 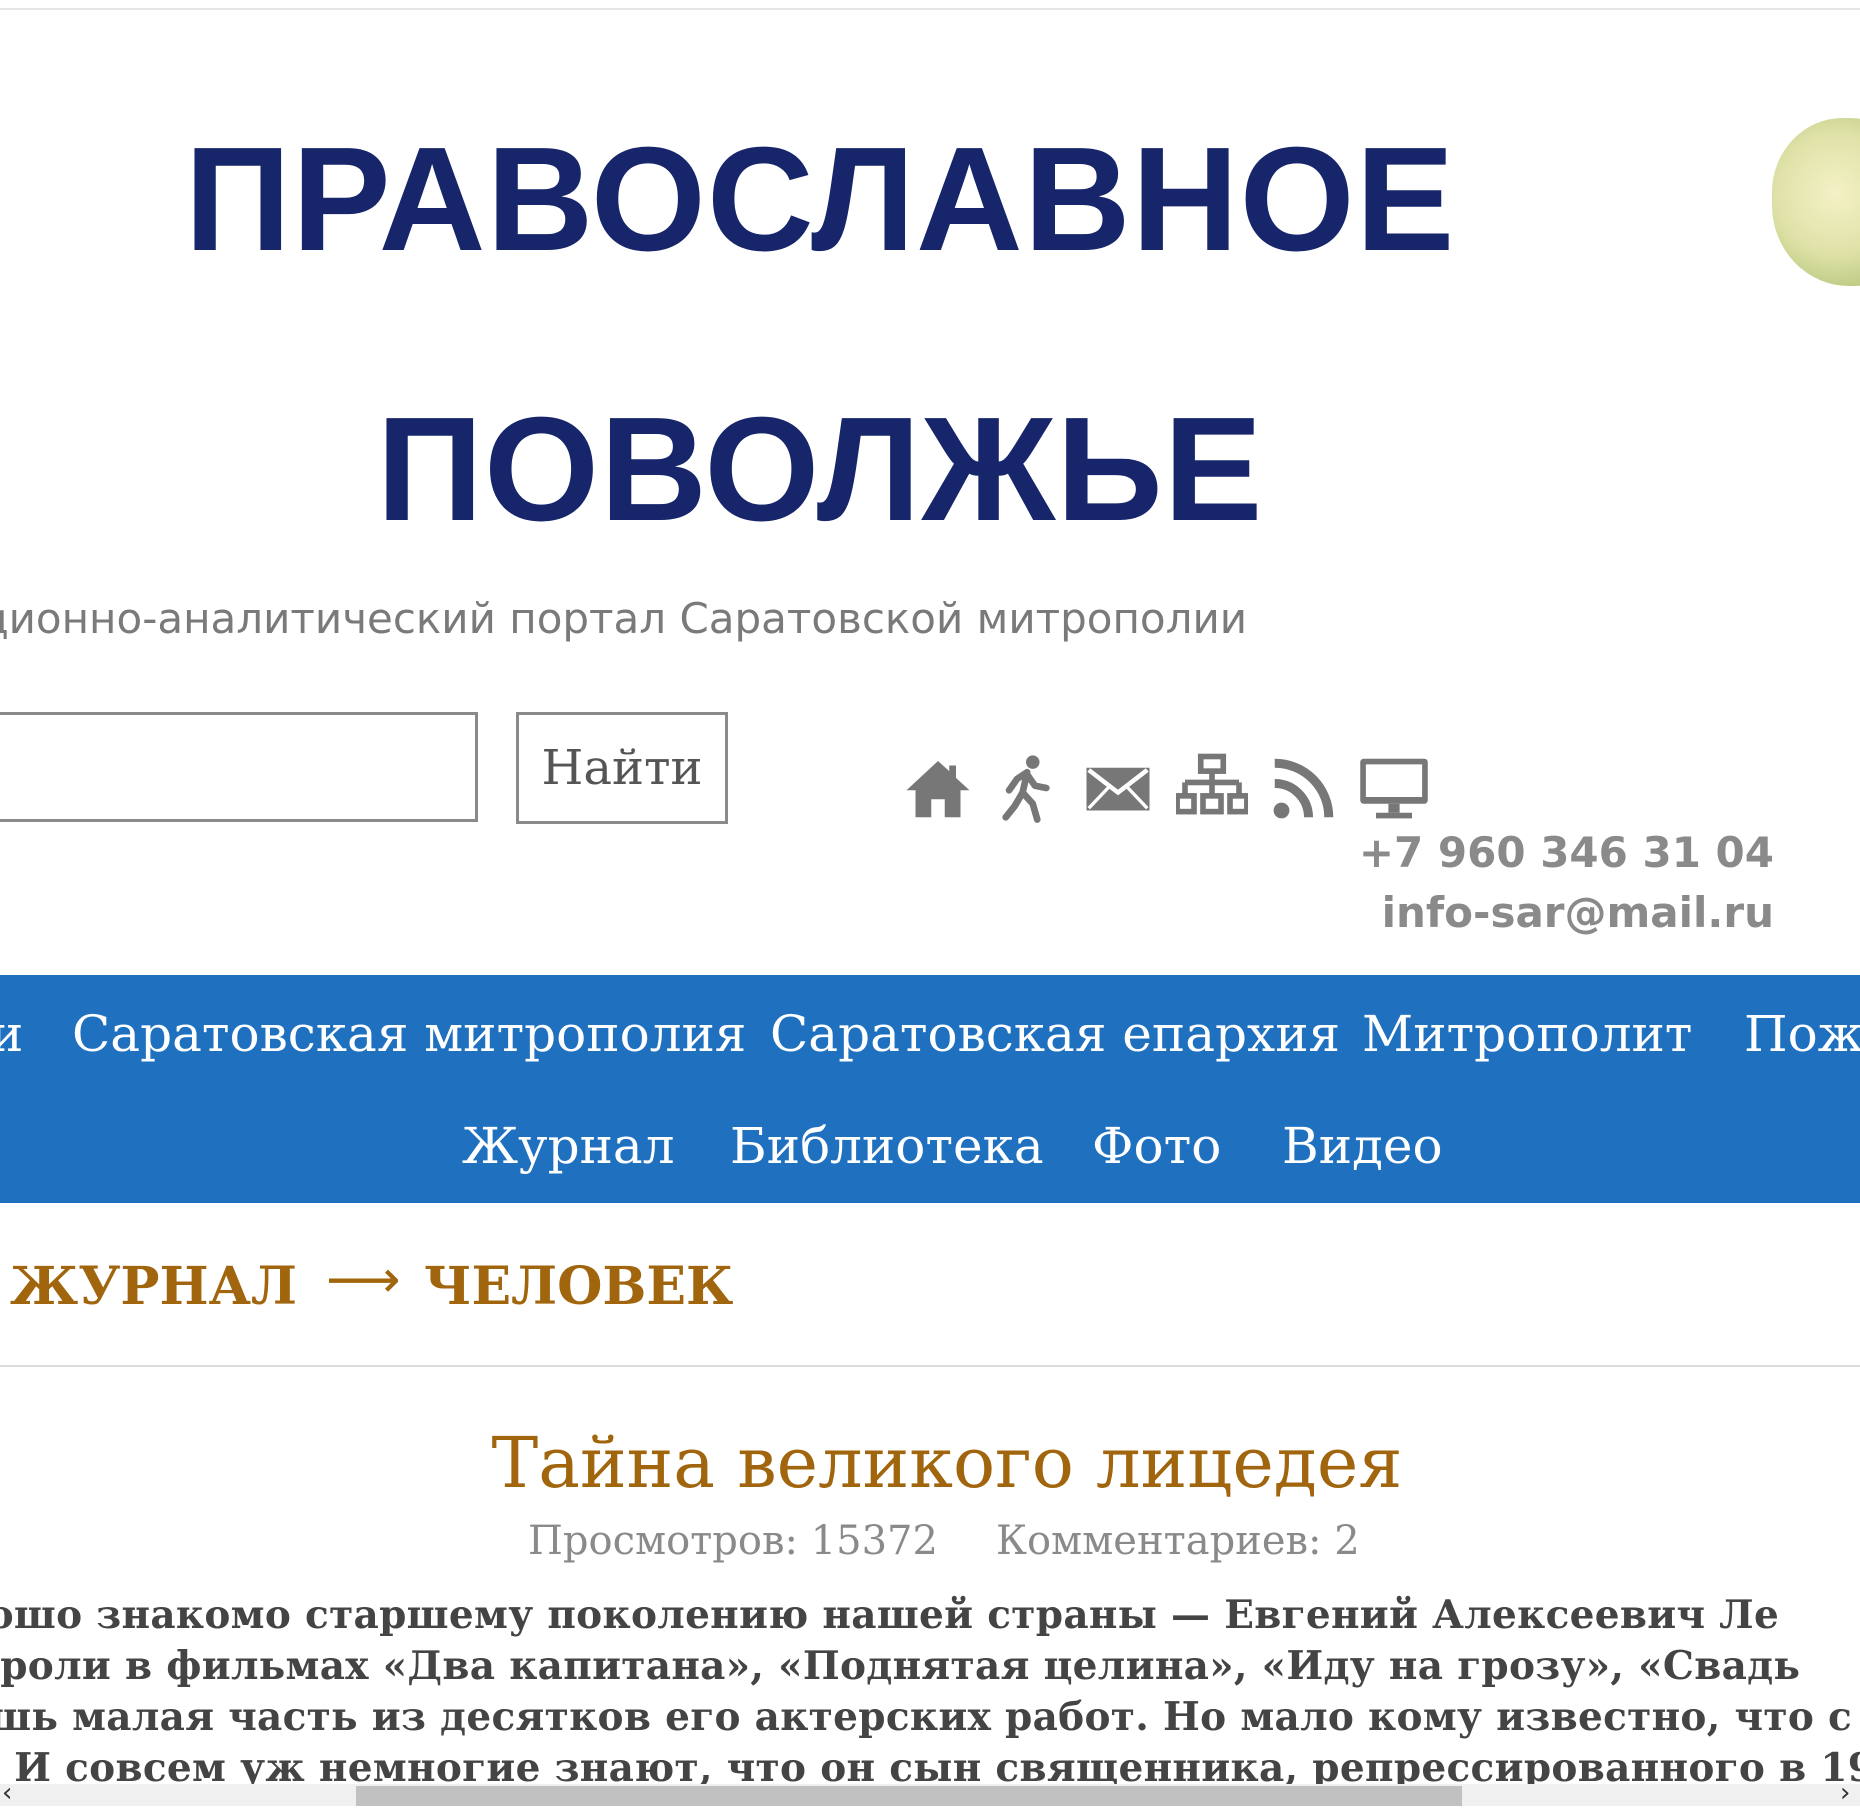 What do you see at coordinates (820, 470) in the screenshot?
I see `site-title-line2: ПОВОЛЖЬЕ` at bounding box center [820, 470].